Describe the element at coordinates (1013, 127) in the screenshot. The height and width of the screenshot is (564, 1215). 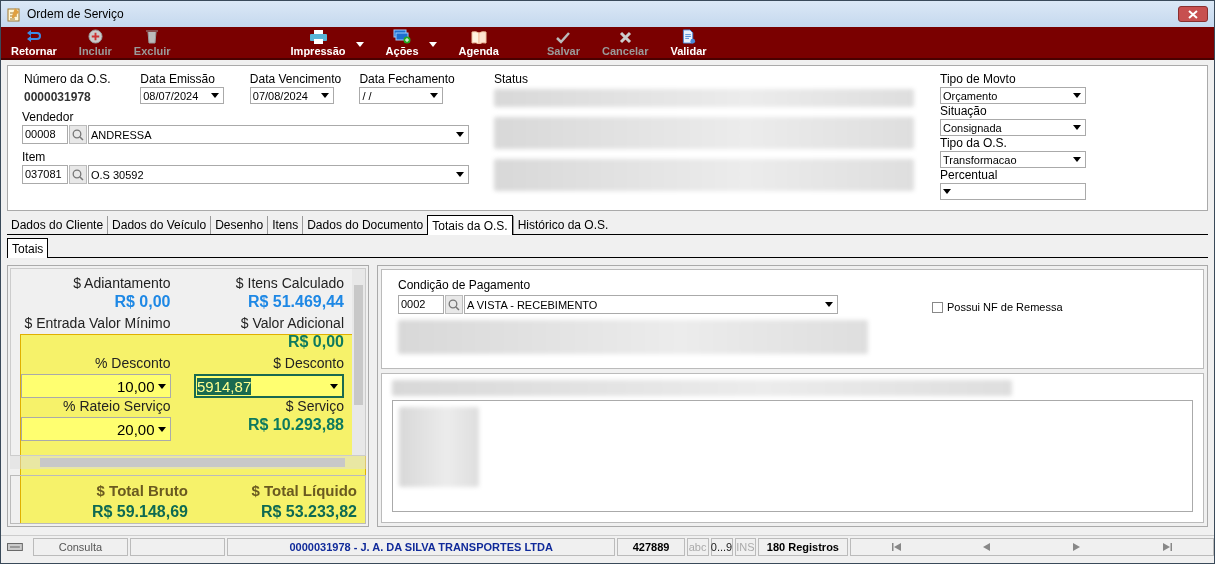
I see `dropdown: Consignada` at that location.